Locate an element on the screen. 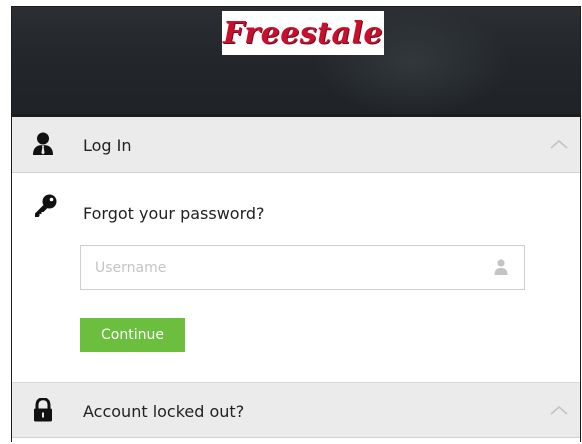 The height and width of the screenshot is (444, 582). brand-logo-text: Freestale is located at coordinates (303, 33).